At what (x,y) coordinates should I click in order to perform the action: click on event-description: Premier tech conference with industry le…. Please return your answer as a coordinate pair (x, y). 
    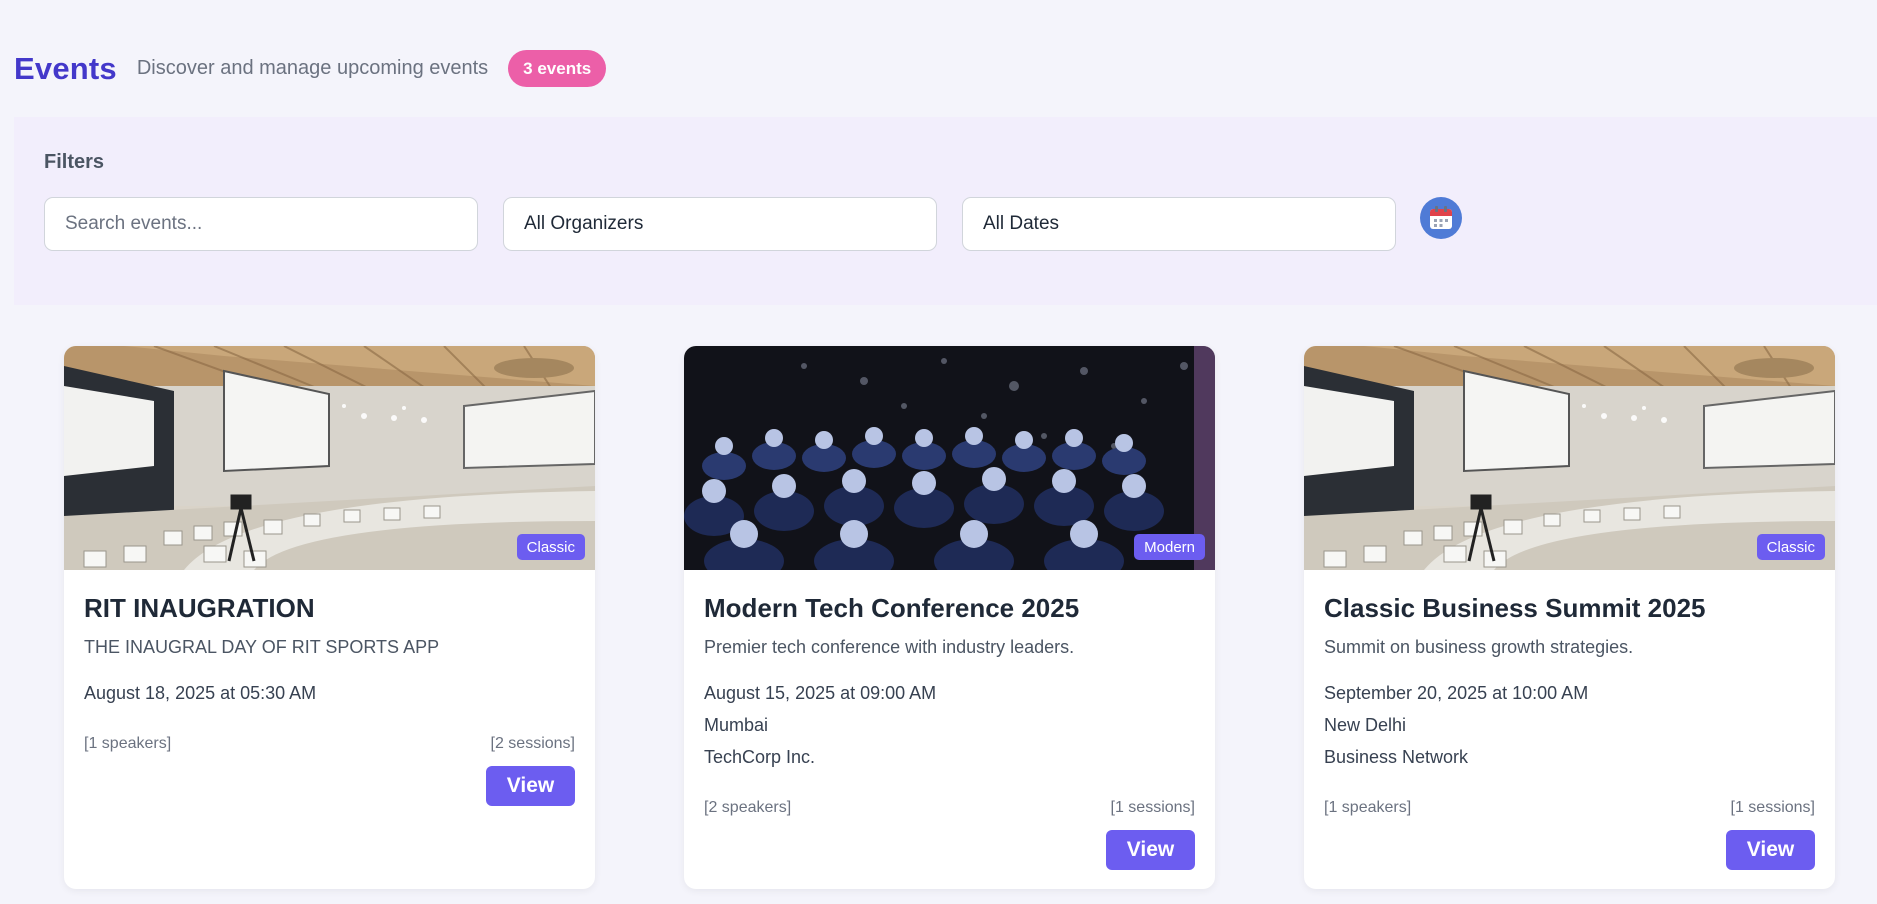
    Looking at the image, I should click on (889, 647).